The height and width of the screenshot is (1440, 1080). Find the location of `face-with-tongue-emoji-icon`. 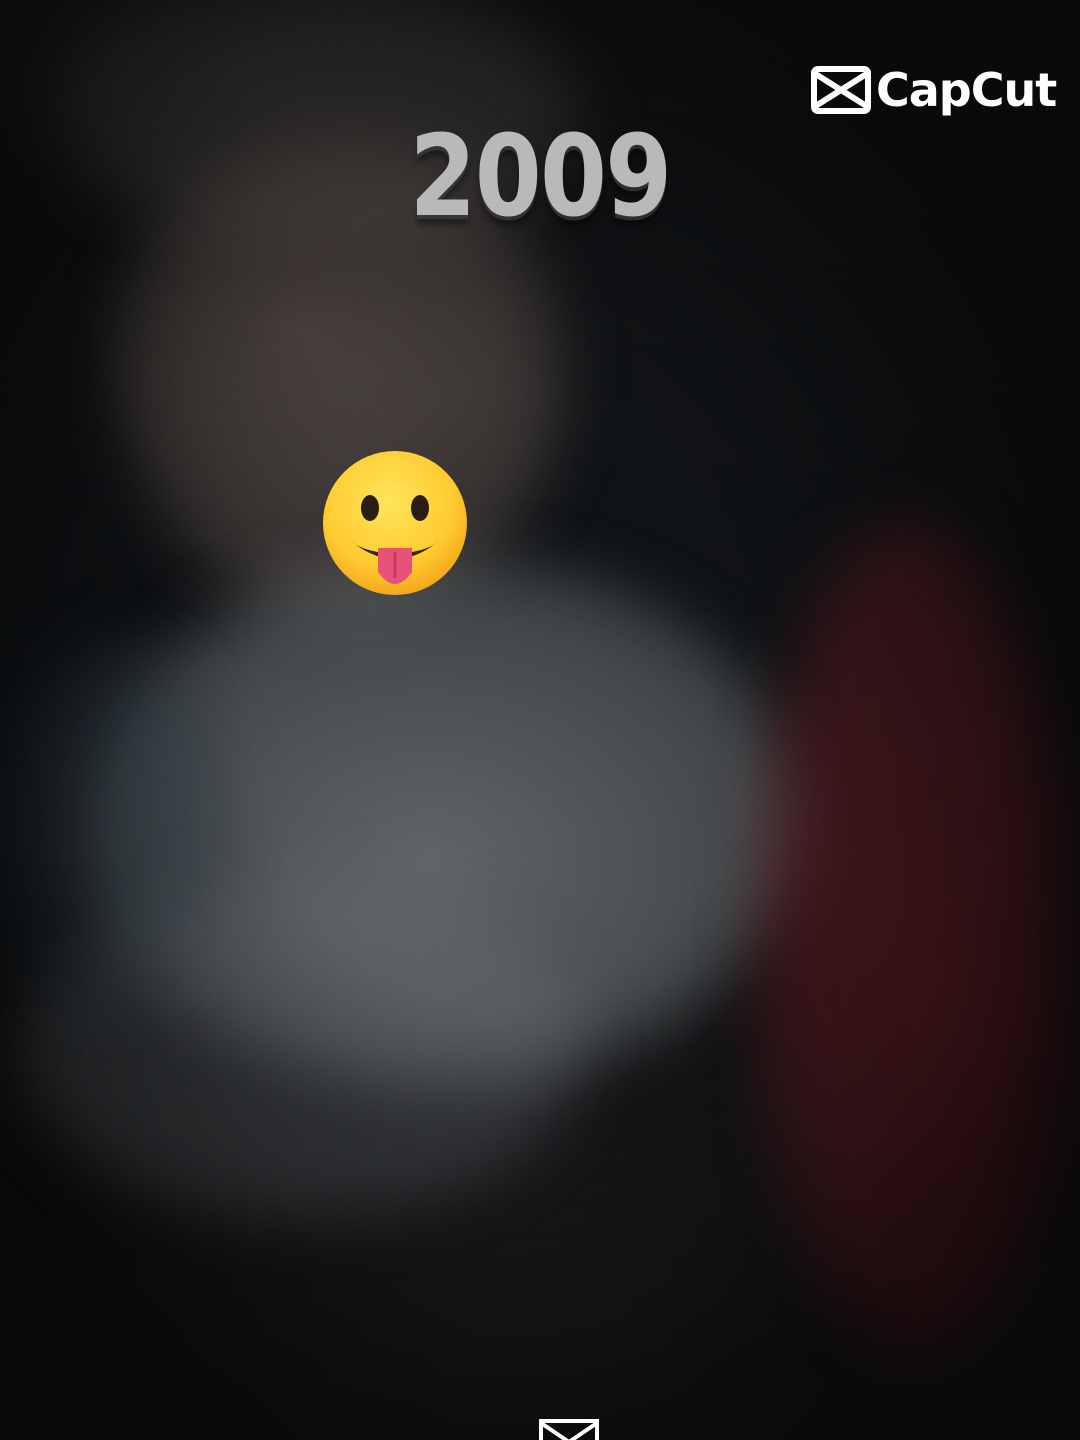

face-with-tongue-emoji-icon is located at coordinates (395, 523).